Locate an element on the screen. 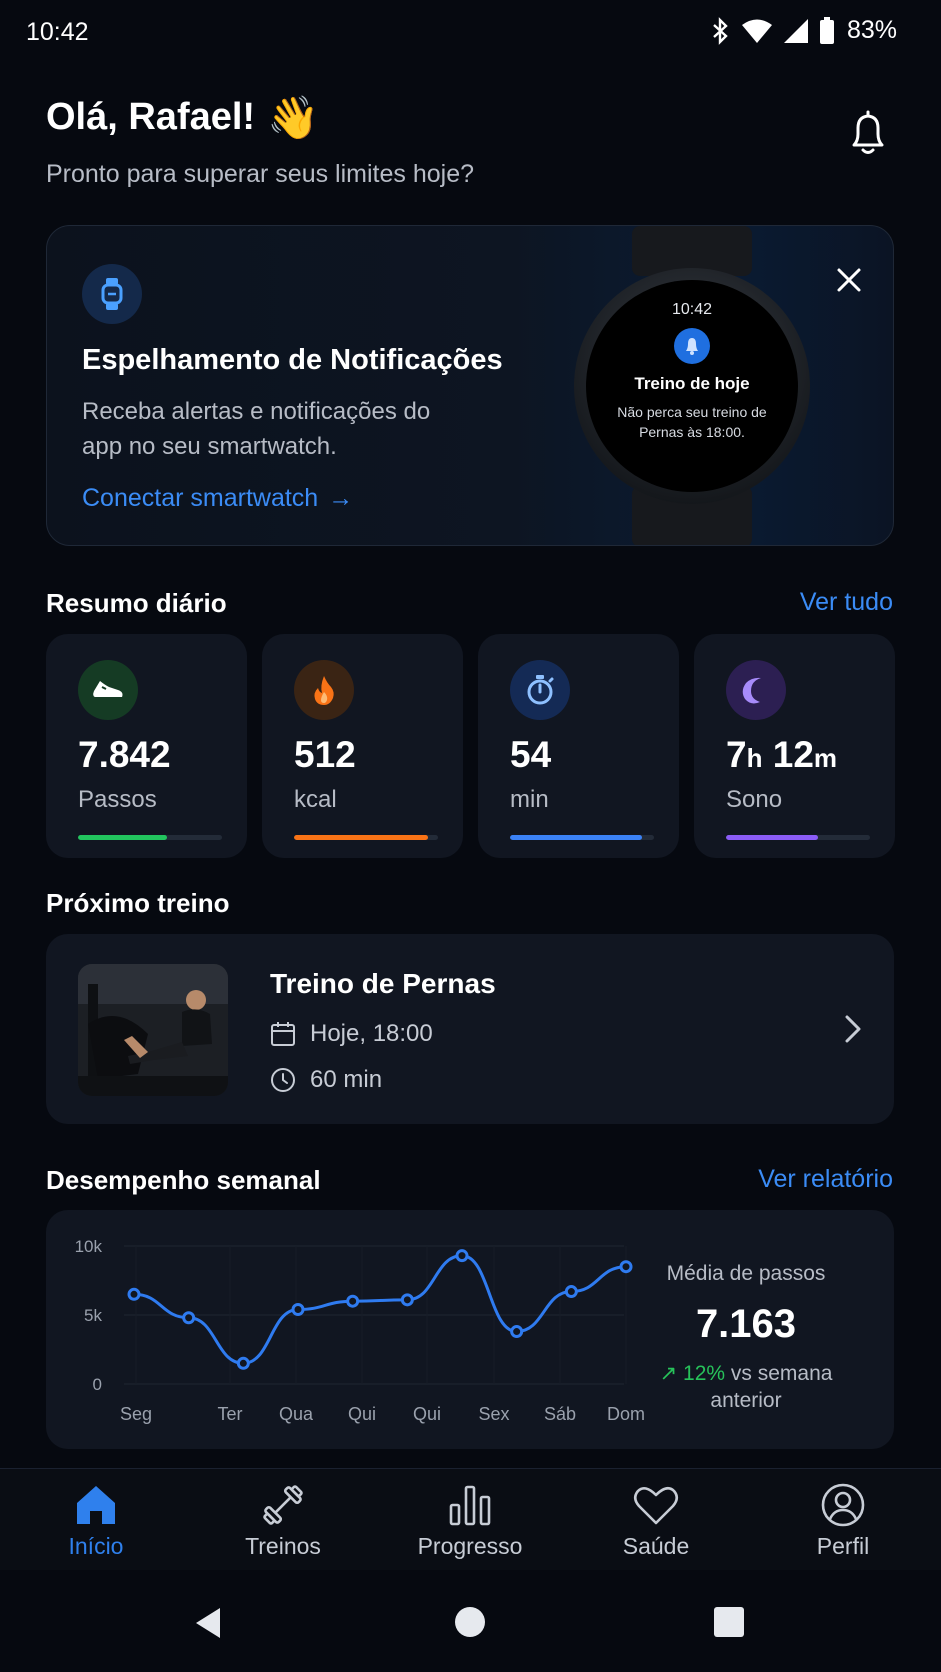 This screenshot has width=941, height=1672. promo-title: Espelhamento de Notificações is located at coordinates (292, 360).